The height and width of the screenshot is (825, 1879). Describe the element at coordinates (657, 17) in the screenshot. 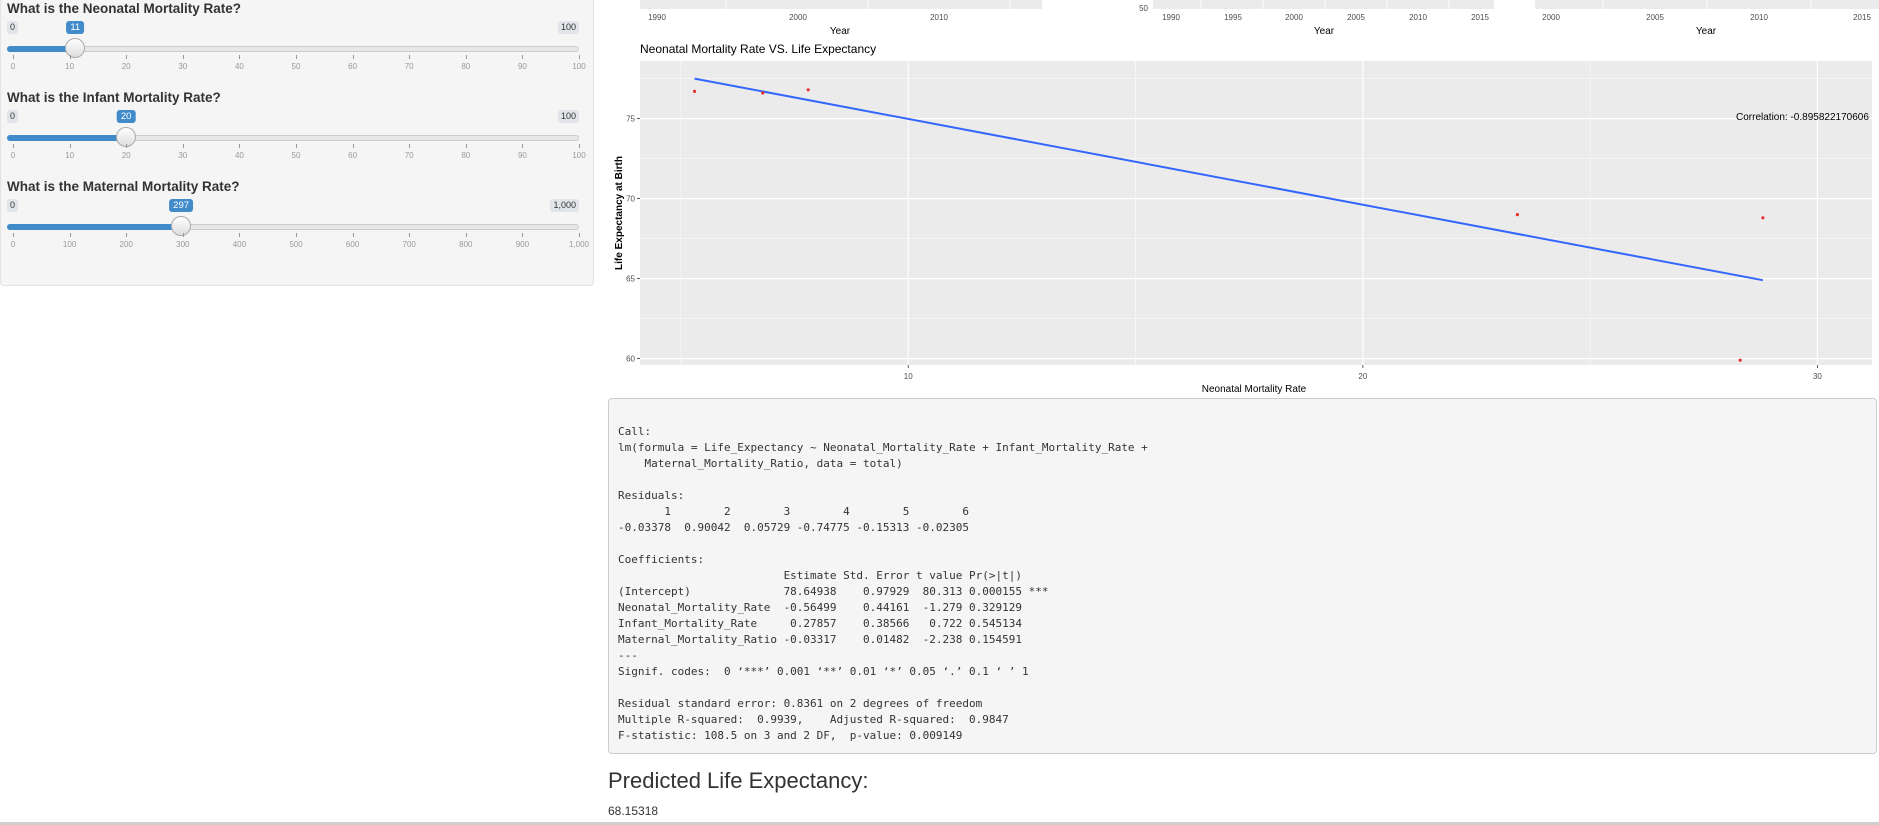

I see `top-plot-1-xtick: 1990` at that location.